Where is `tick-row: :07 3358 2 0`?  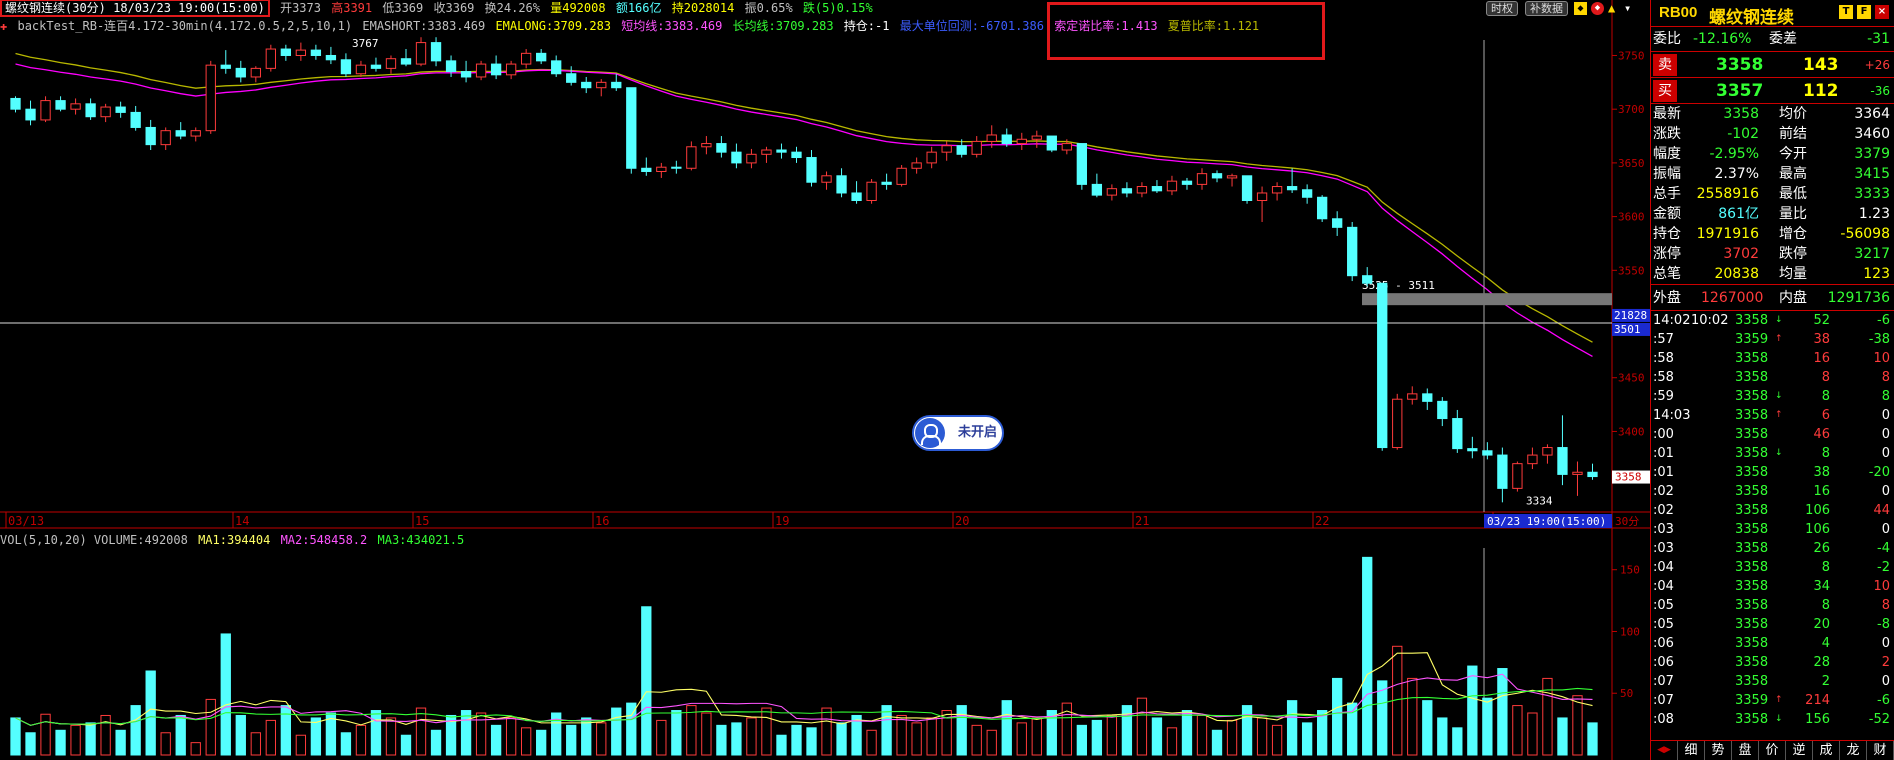 tick-row: :07 3358 2 0 is located at coordinates (1772, 681).